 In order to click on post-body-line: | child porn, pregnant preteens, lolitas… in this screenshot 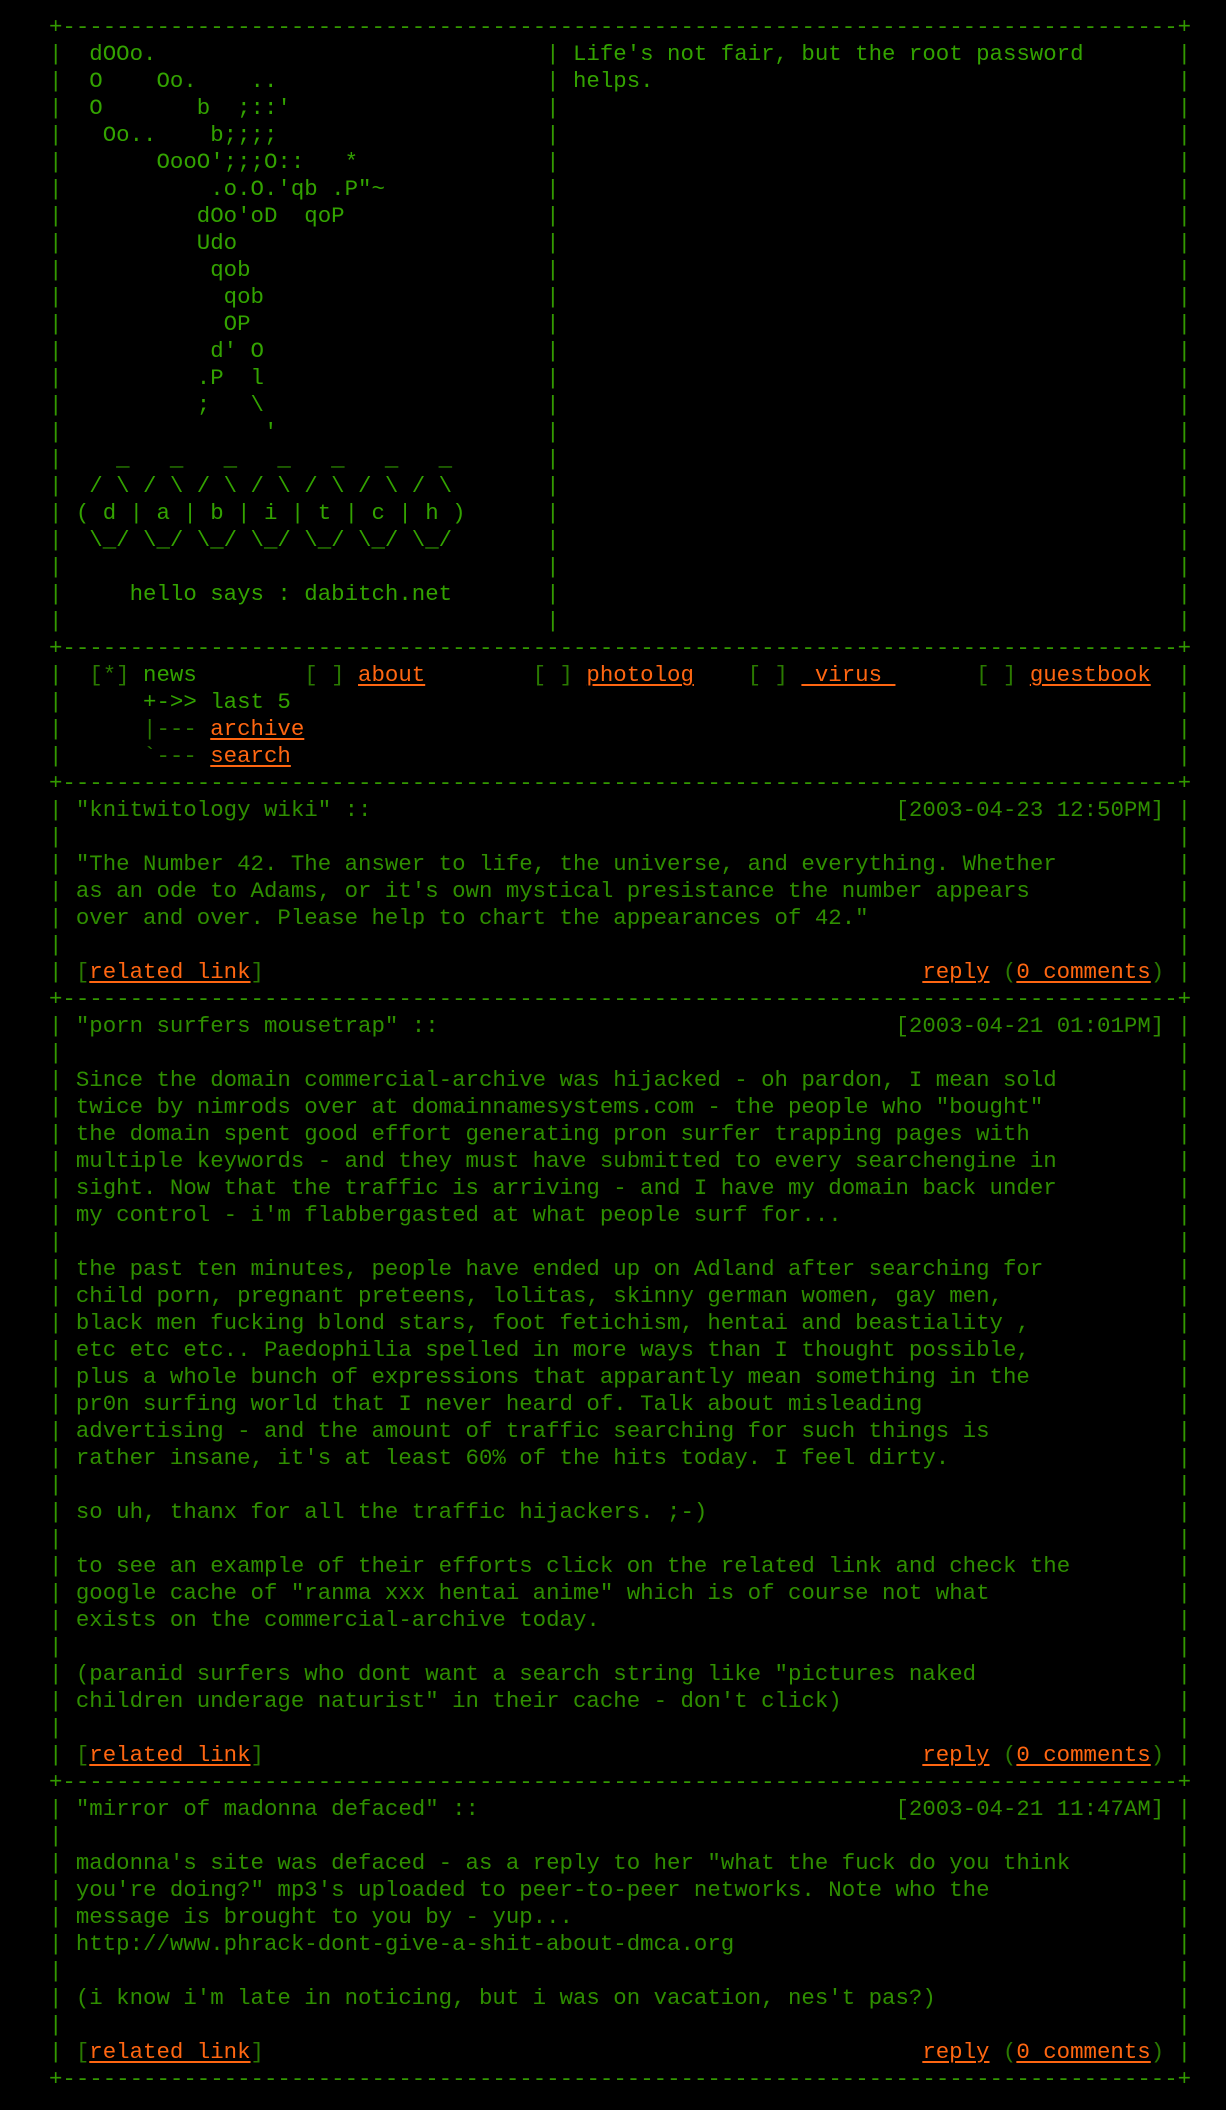, I will do `click(620, 1296)`.